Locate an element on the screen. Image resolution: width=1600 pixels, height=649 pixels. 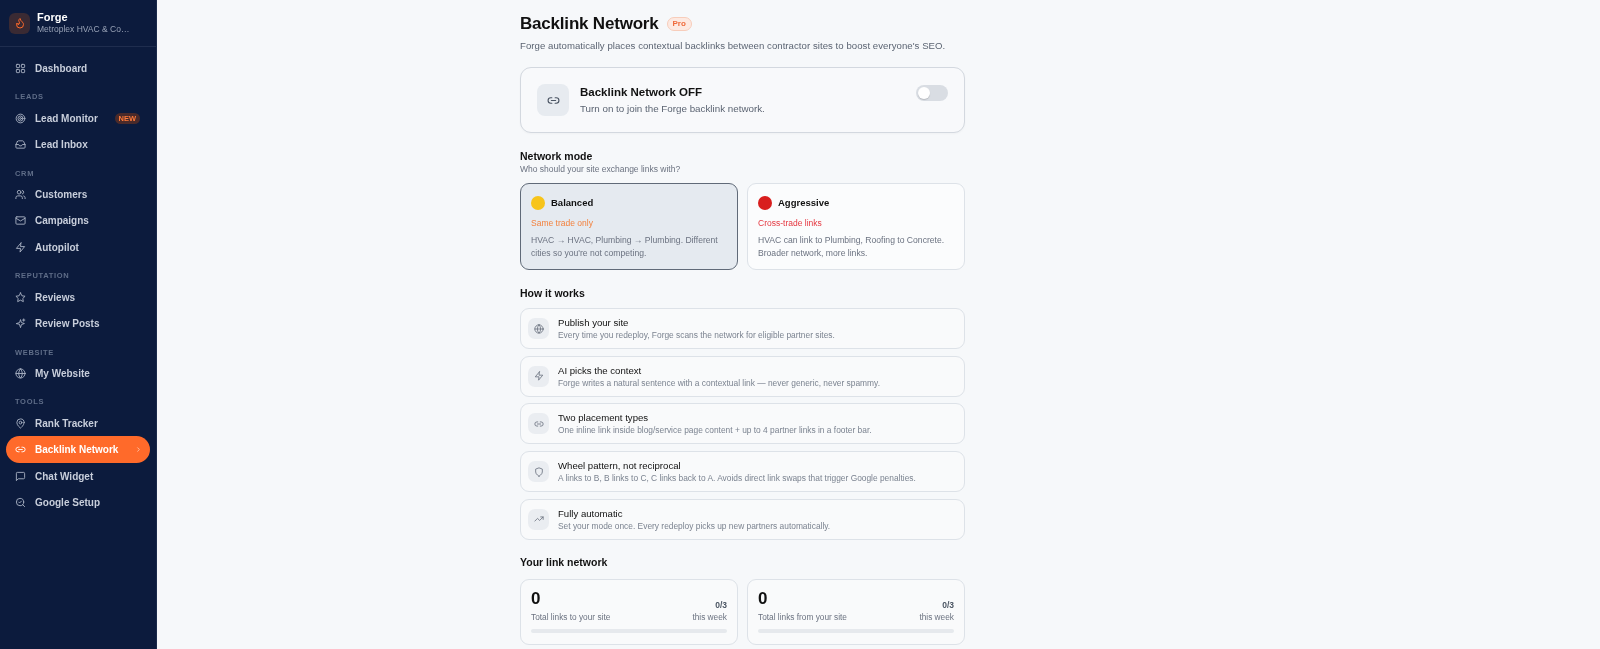
option-description: HVAC → HVAC, Plumbing → Plumbing. Different cities so you're not competing. is located at coordinates (625, 246).